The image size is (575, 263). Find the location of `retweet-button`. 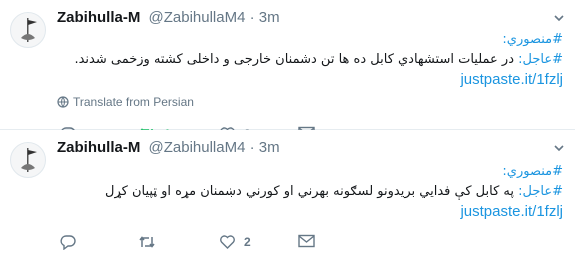

retweet-button is located at coordinates (151, 242).